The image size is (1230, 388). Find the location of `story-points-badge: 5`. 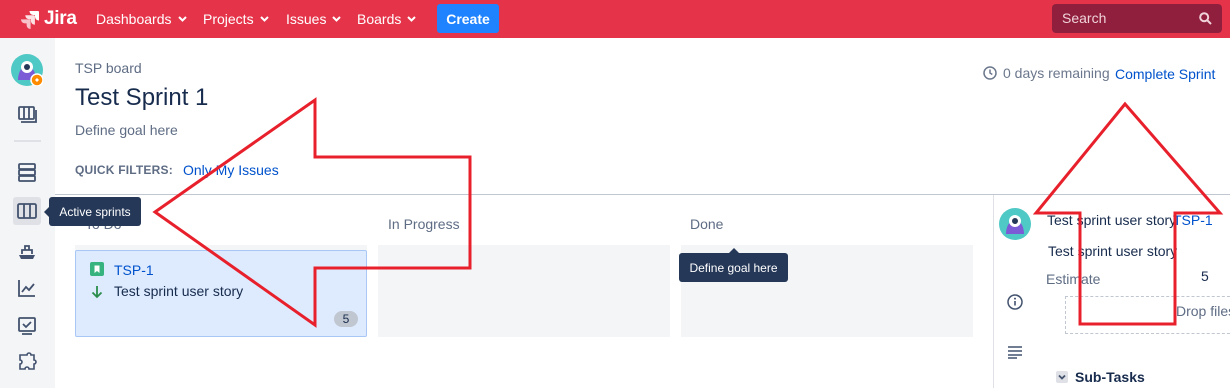

story-points-badge: 5 is located at coordinates (346, 319).